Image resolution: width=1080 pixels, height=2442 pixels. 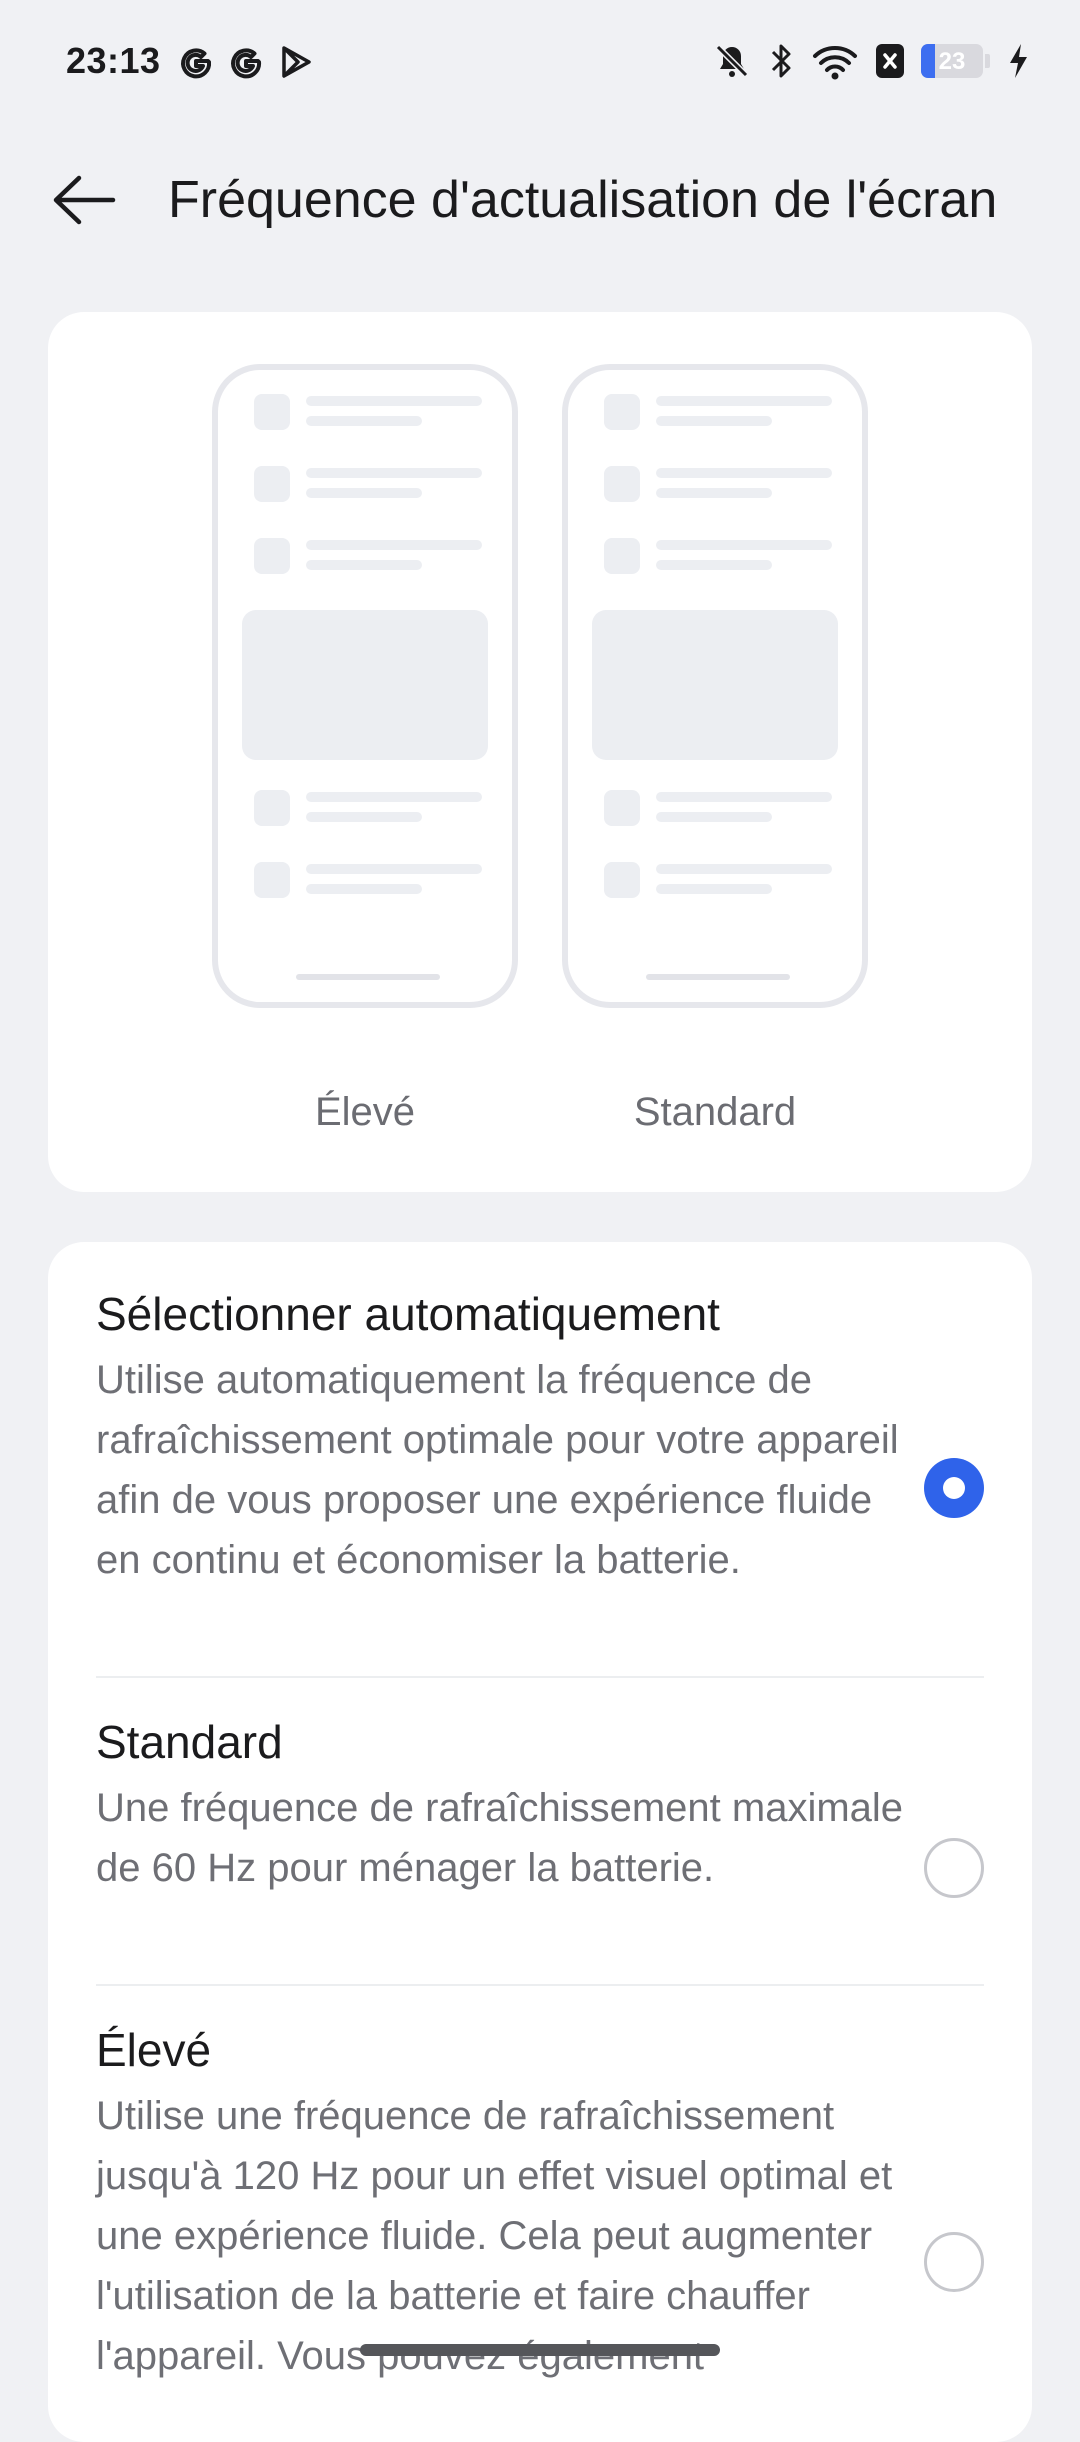 I want to click on system-icons: 23, so click(x=871, y=61).